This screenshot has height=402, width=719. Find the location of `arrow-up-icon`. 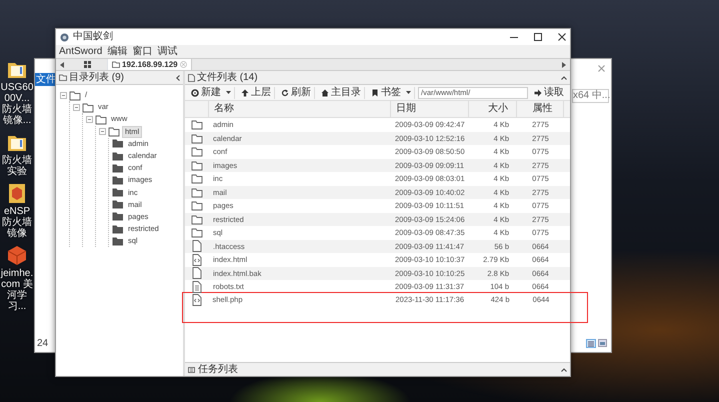

arrow-up-icon is located at coordinates (245, 92).